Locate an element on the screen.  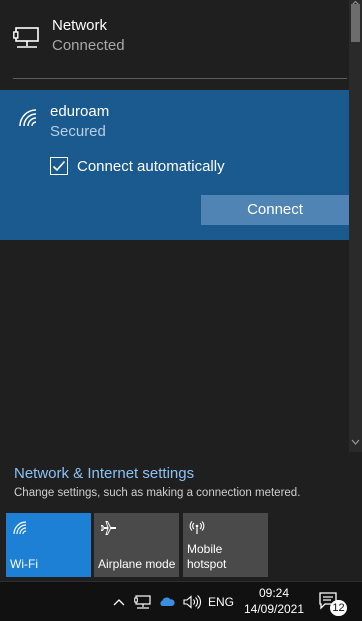
checkmark-icon is located at coordinates (59, 166).